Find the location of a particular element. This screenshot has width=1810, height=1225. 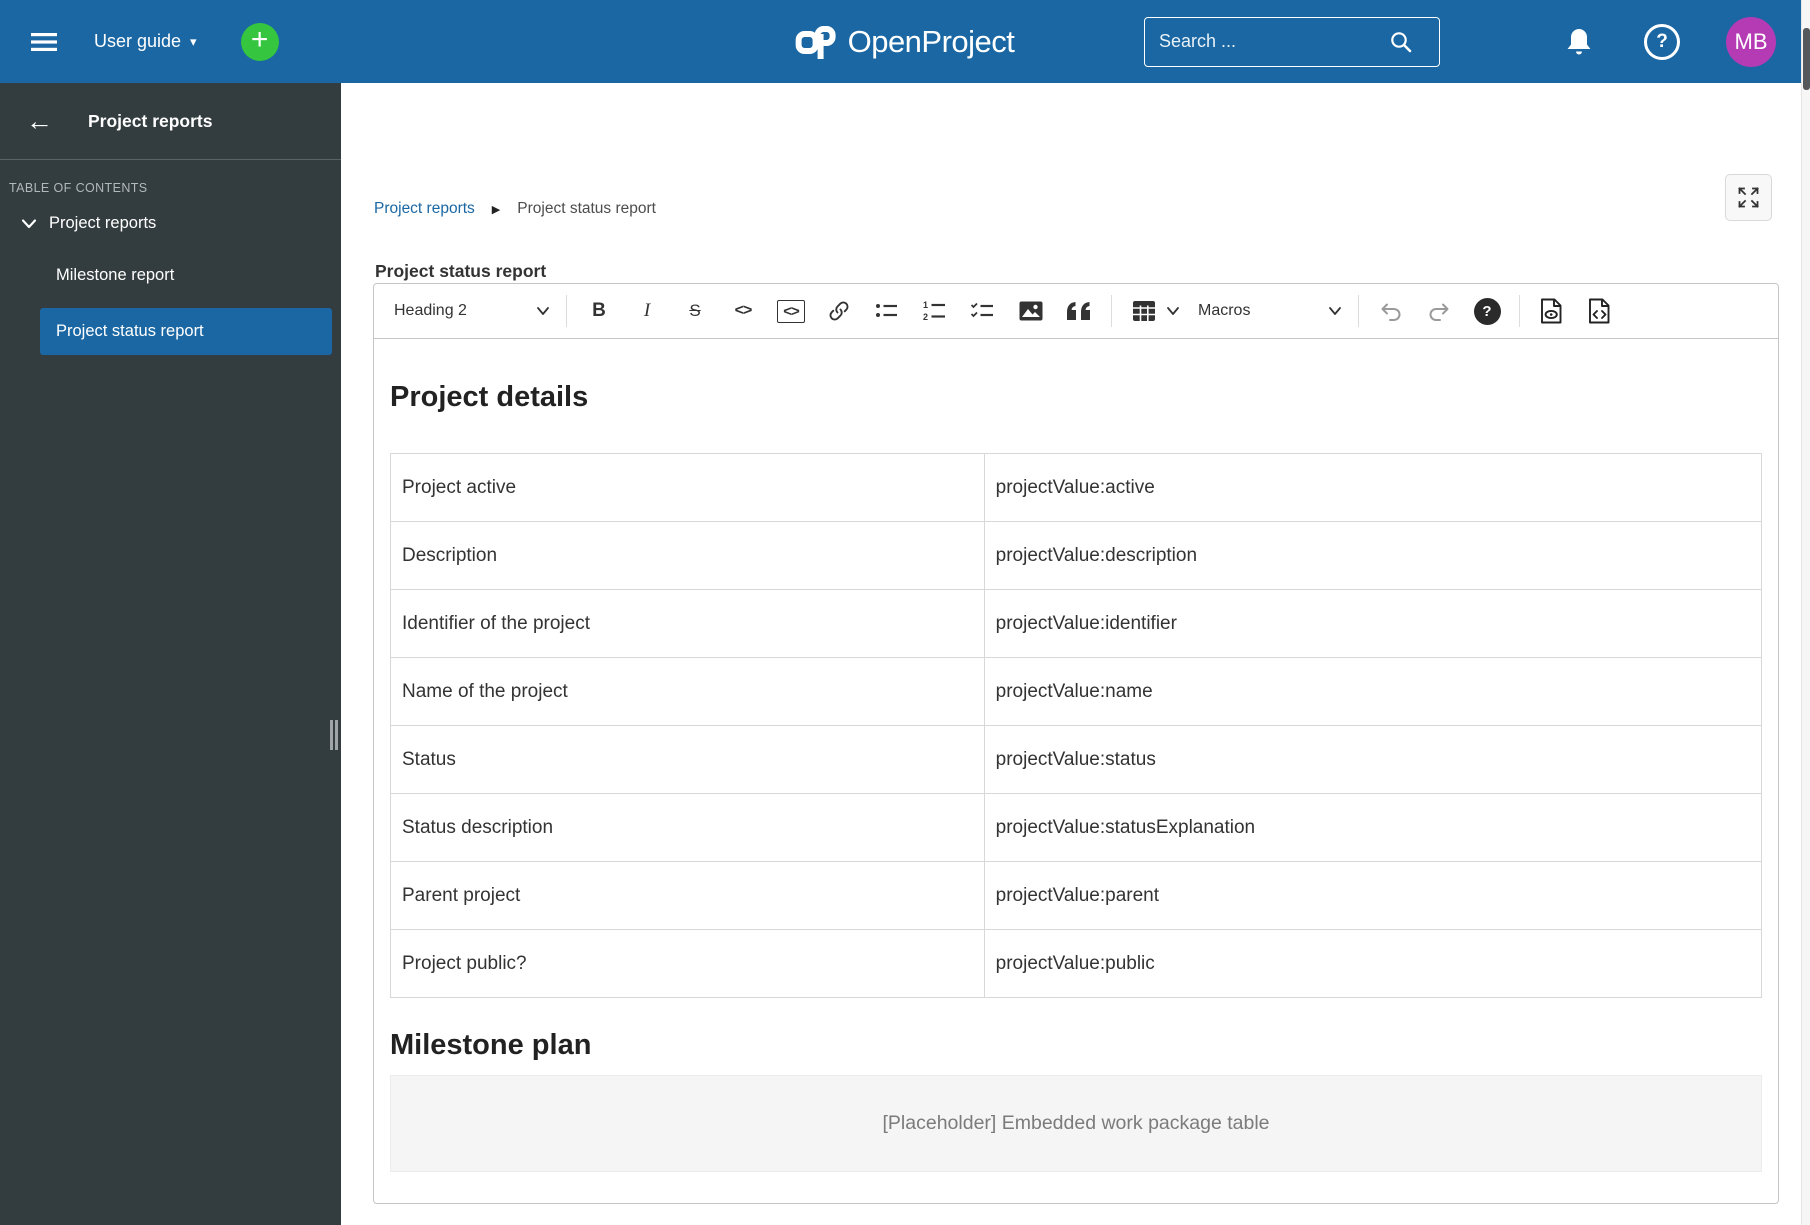

editor-help-icon: ? is located at coordinates (1487, 311).